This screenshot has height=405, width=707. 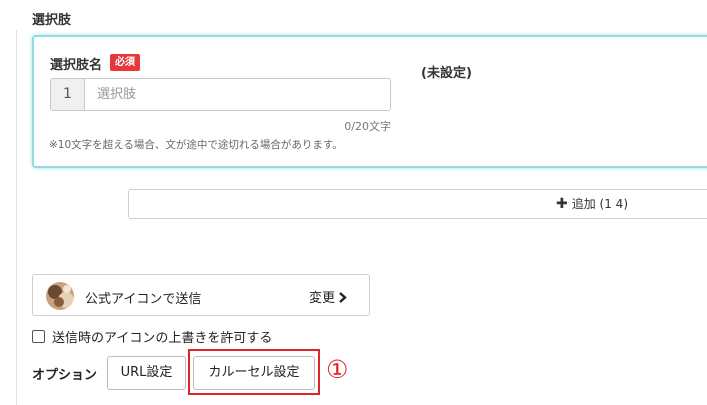 I want to click on plus-icon: ✚, so click(x=562, y=204).